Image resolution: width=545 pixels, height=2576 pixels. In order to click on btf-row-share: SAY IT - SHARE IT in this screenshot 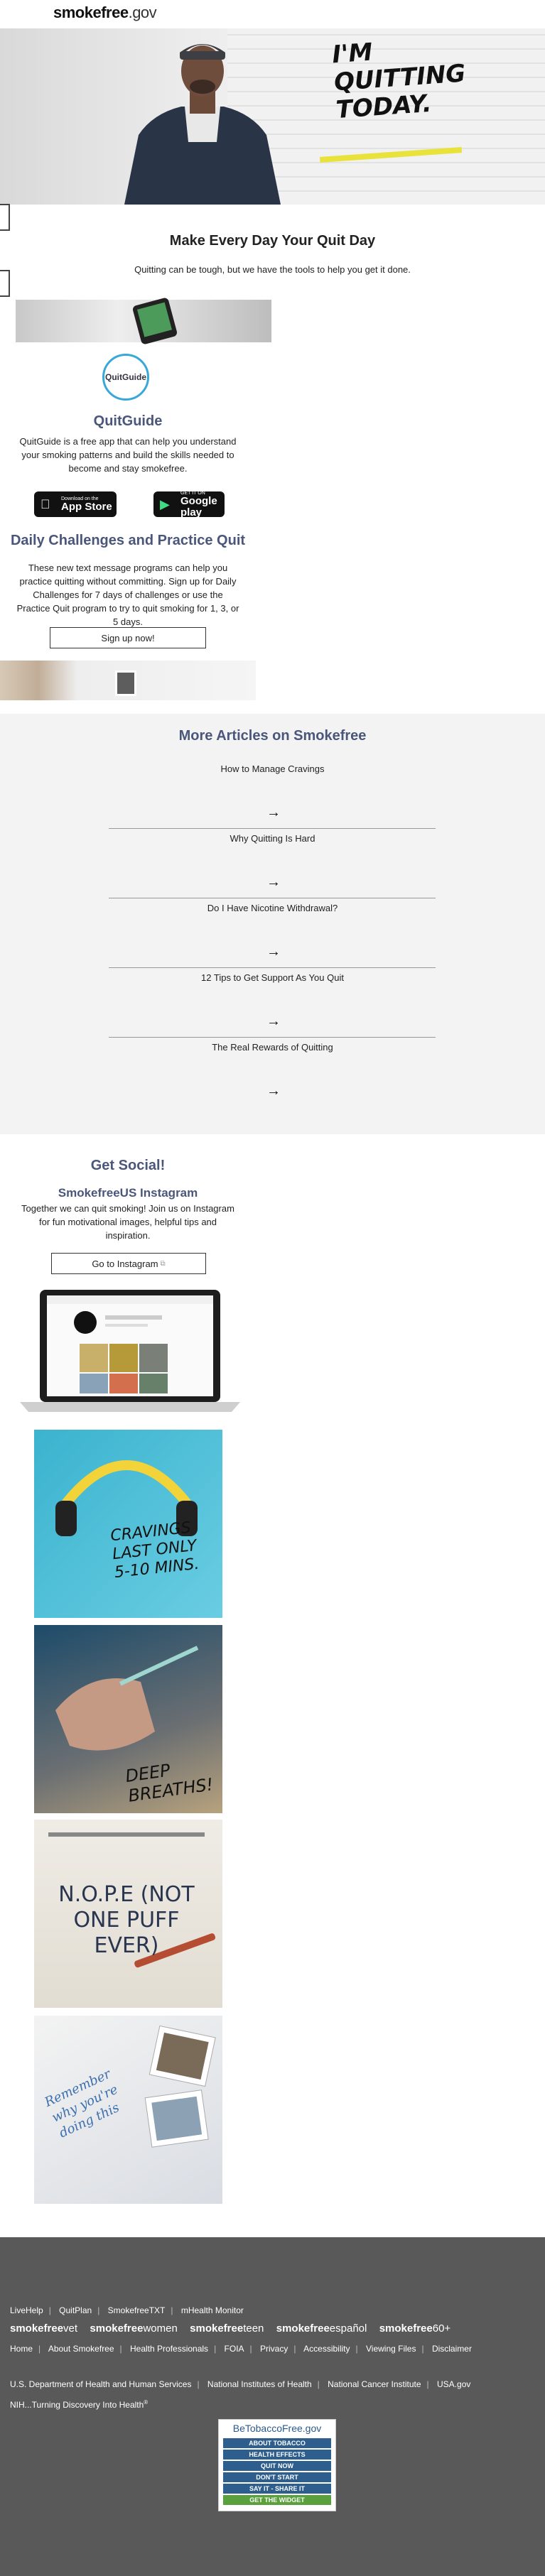, I will do `click(277, 2489)`.